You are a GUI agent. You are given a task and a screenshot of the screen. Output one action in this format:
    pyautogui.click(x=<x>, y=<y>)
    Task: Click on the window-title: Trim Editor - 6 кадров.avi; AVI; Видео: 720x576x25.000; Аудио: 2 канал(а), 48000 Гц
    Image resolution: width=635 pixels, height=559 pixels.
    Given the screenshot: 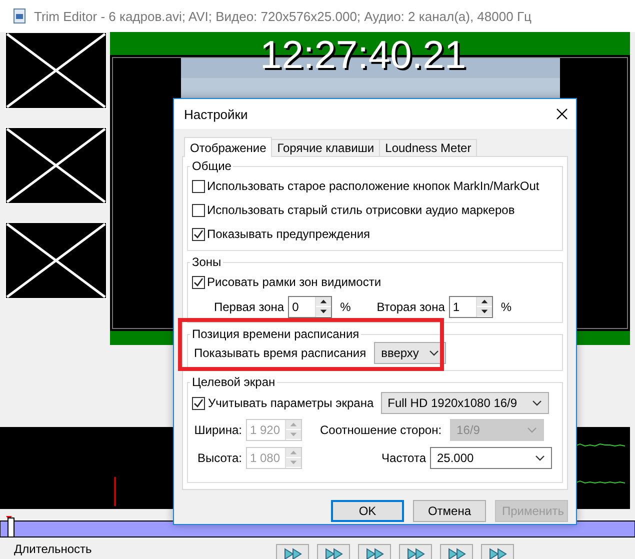 What is the action you would take?
    pyautogui.click(x=283, y=16)
    